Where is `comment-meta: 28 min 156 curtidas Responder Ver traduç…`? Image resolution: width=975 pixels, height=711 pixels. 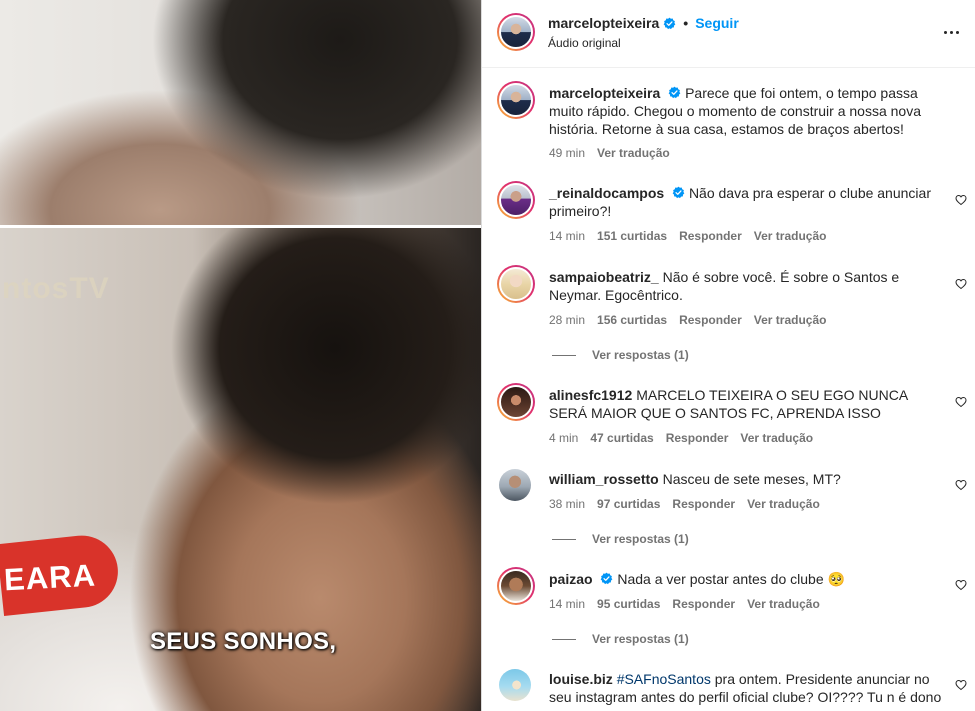 comment-meta: 28 min 156 curtidas Responder Ver traduç… is located at coordinates (693, 320).